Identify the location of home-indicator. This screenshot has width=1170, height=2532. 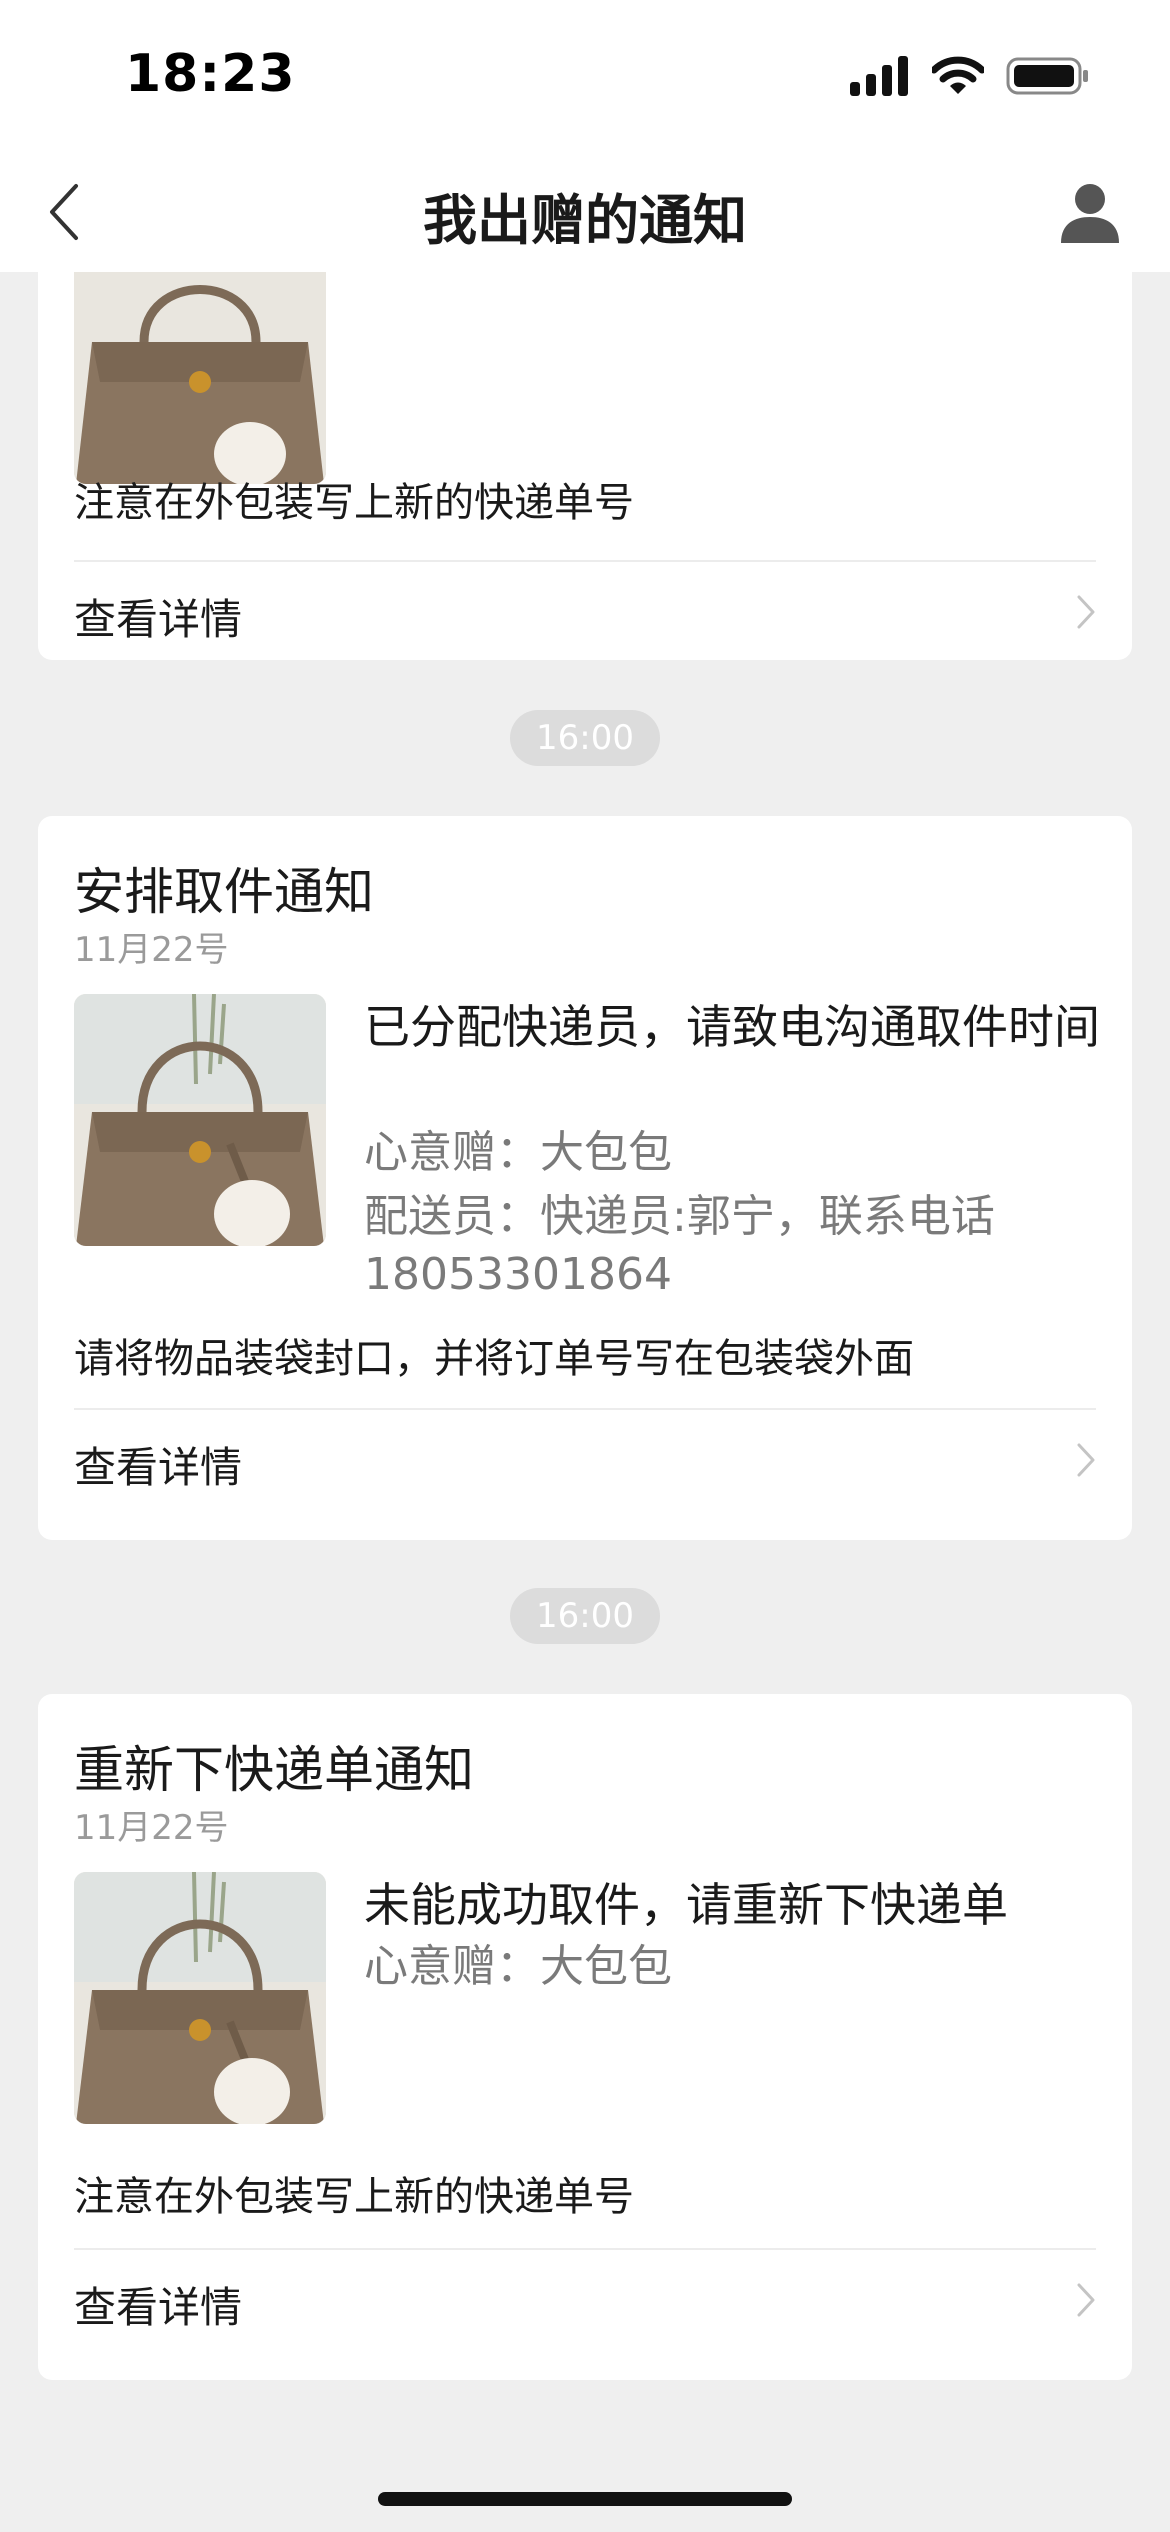
(585, 2499).